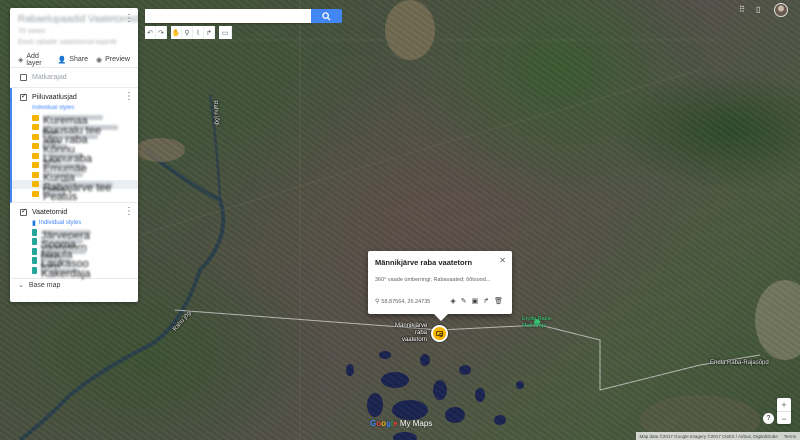  What do you see at coordinates (99, 60) in the screenshot?
I see `eye-icon: ◉` at bounding box center [99, 60].